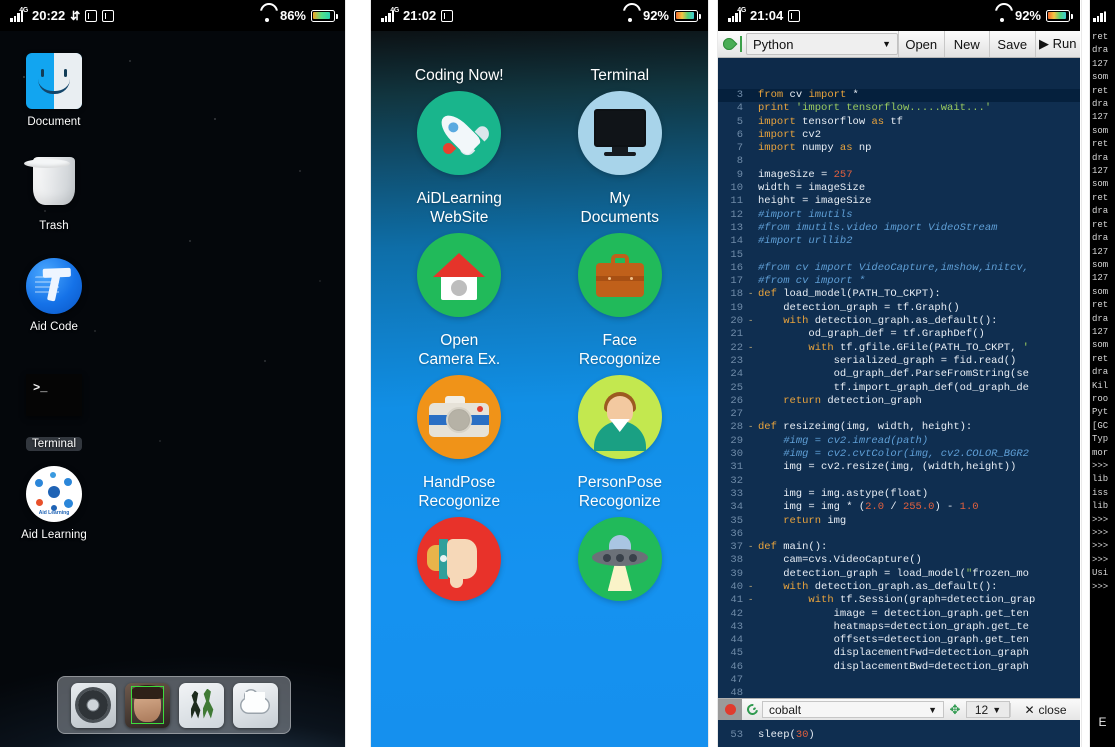  Describe the element at coordinates (845, 307) in the screenshot. I see `code-line: 19 detection_graph = tf.Graph()` at that location.